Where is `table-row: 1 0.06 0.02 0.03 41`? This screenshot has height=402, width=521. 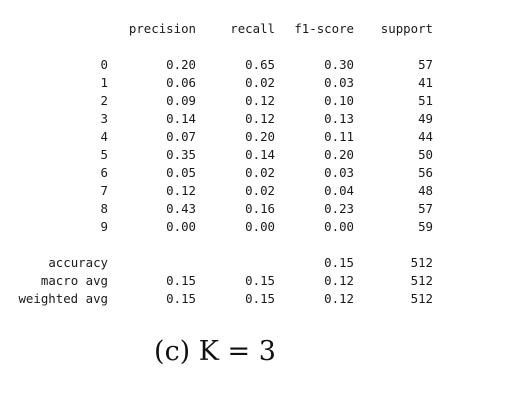 table-row: 1 0.06 0.02 0.03 41 is located at coordinates (260, 83).